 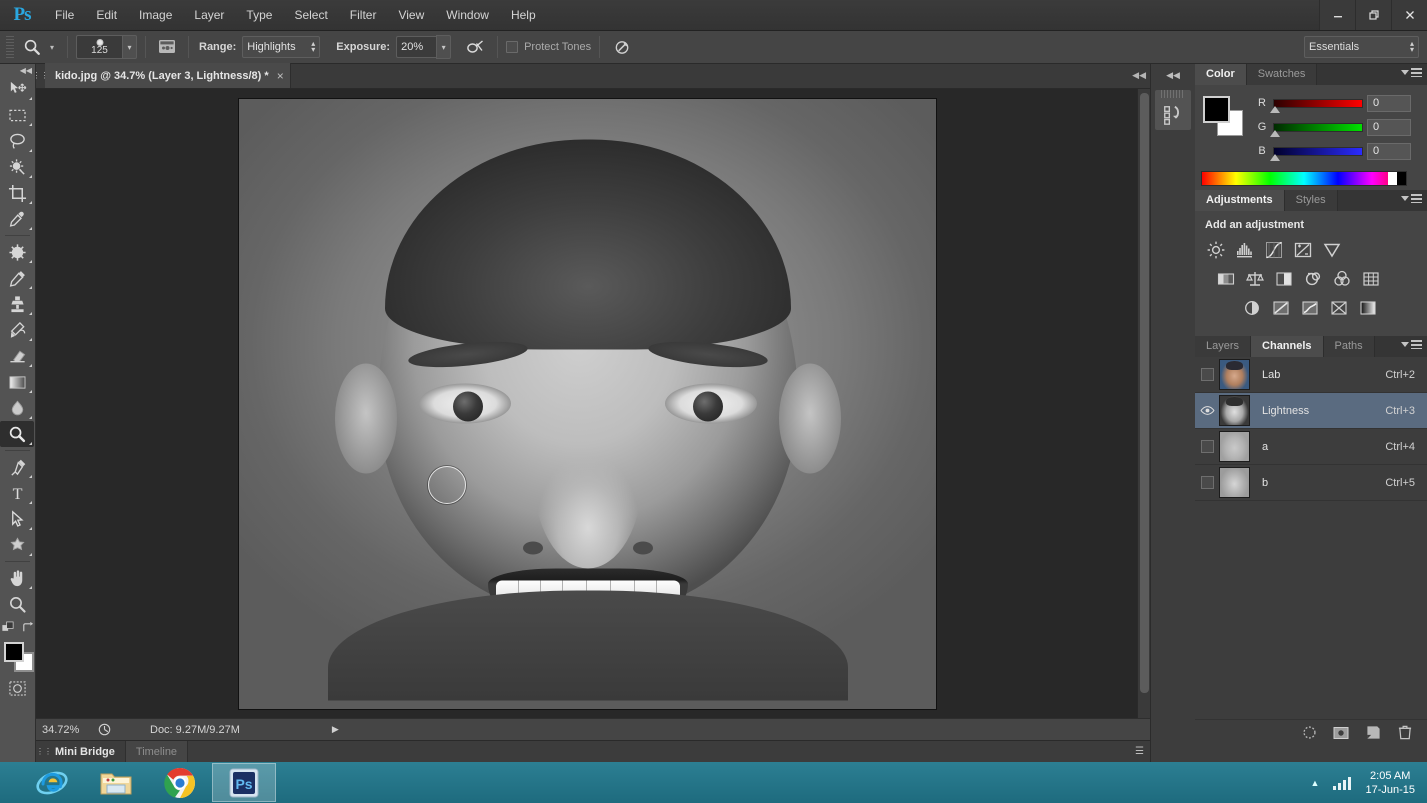 I want to click on arrange-documents-icon: ◀◀, so click(x=1139, y=75).